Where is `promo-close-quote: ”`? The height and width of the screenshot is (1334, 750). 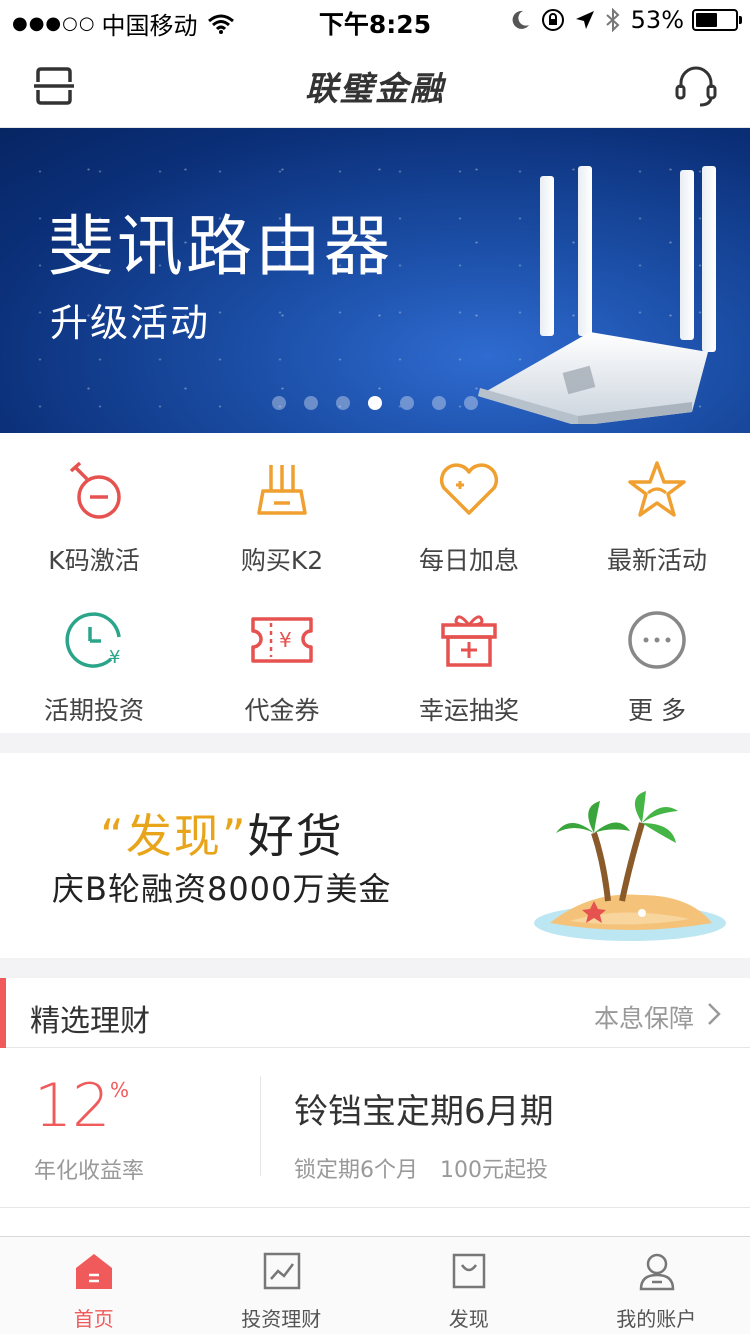 promo-close-quote: ” is located at coordinates (234, 836).